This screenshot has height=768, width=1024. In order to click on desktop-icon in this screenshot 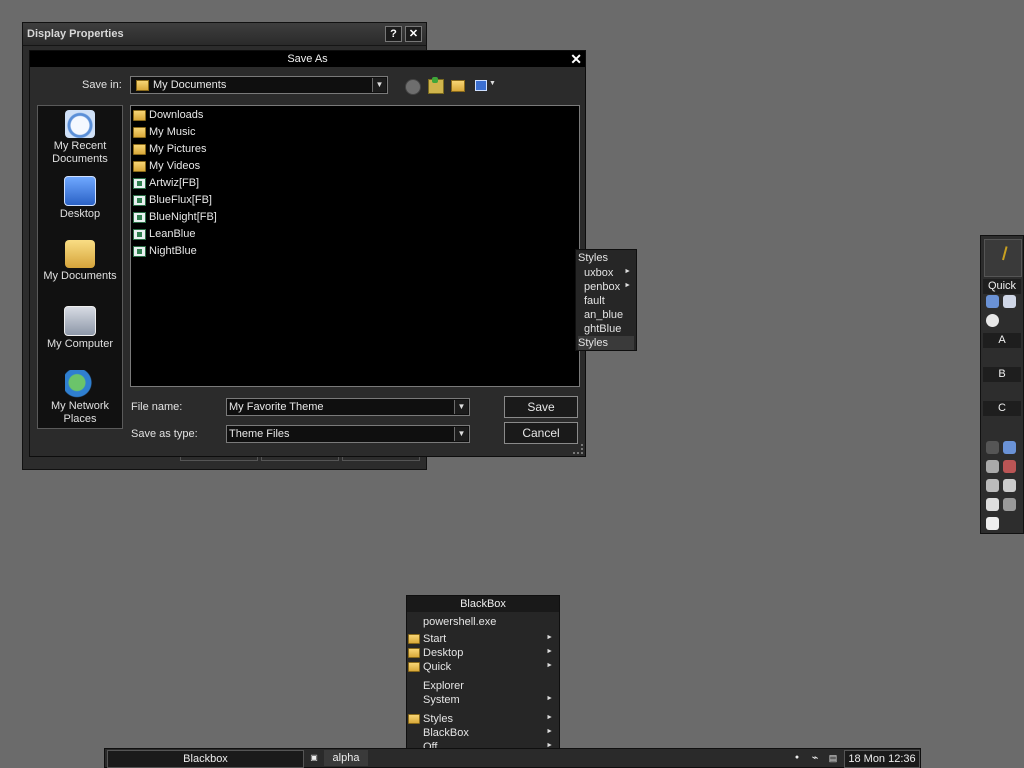, I will do `click(80, 191)`.